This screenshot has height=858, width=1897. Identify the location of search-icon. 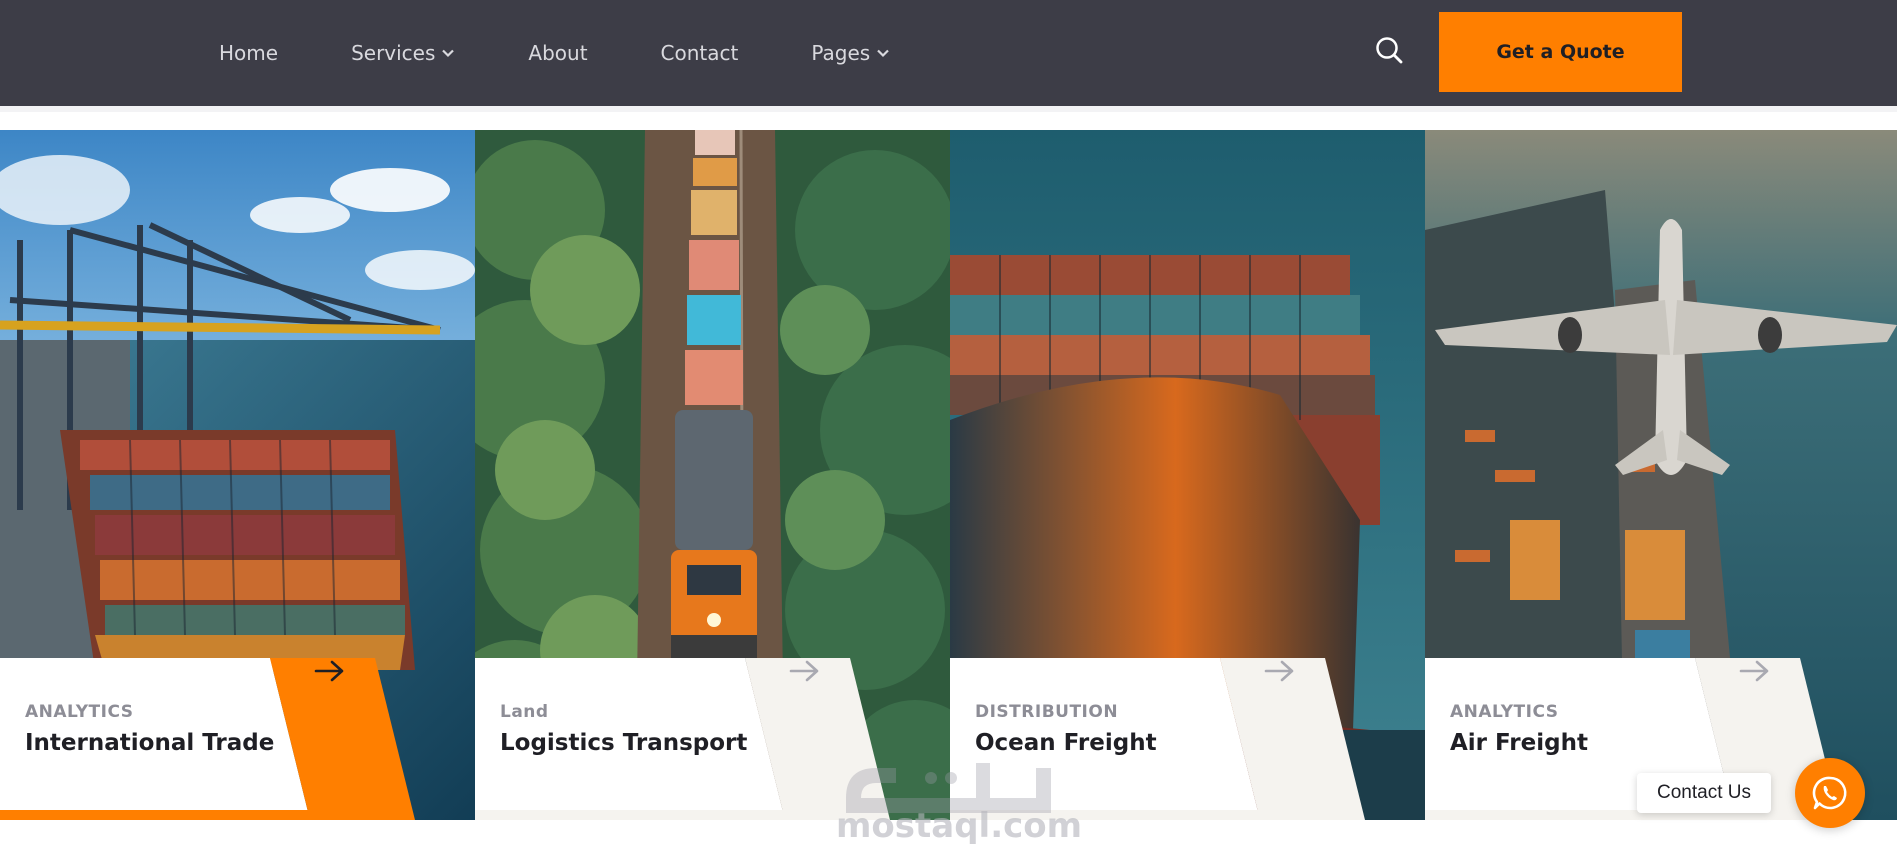
(1389, 50).